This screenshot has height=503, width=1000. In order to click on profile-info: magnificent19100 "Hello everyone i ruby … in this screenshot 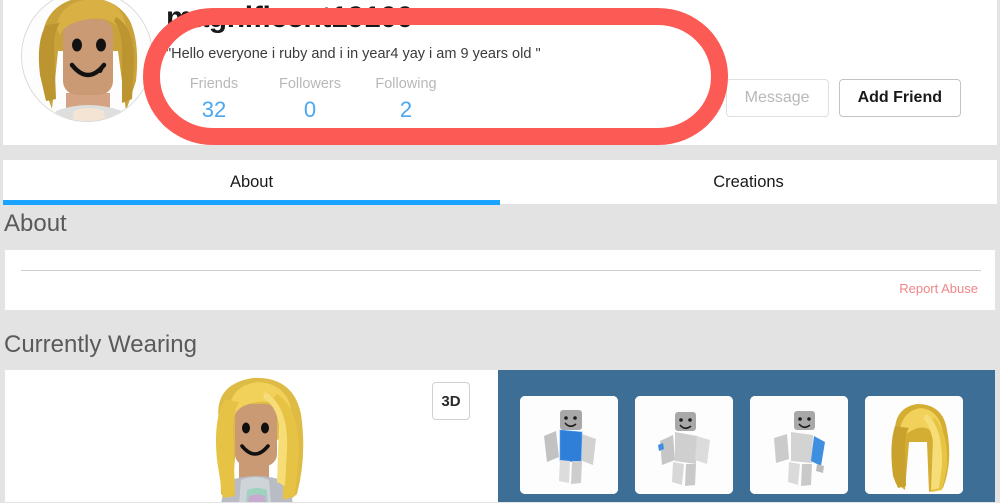, I will do `click(446, 62)`.